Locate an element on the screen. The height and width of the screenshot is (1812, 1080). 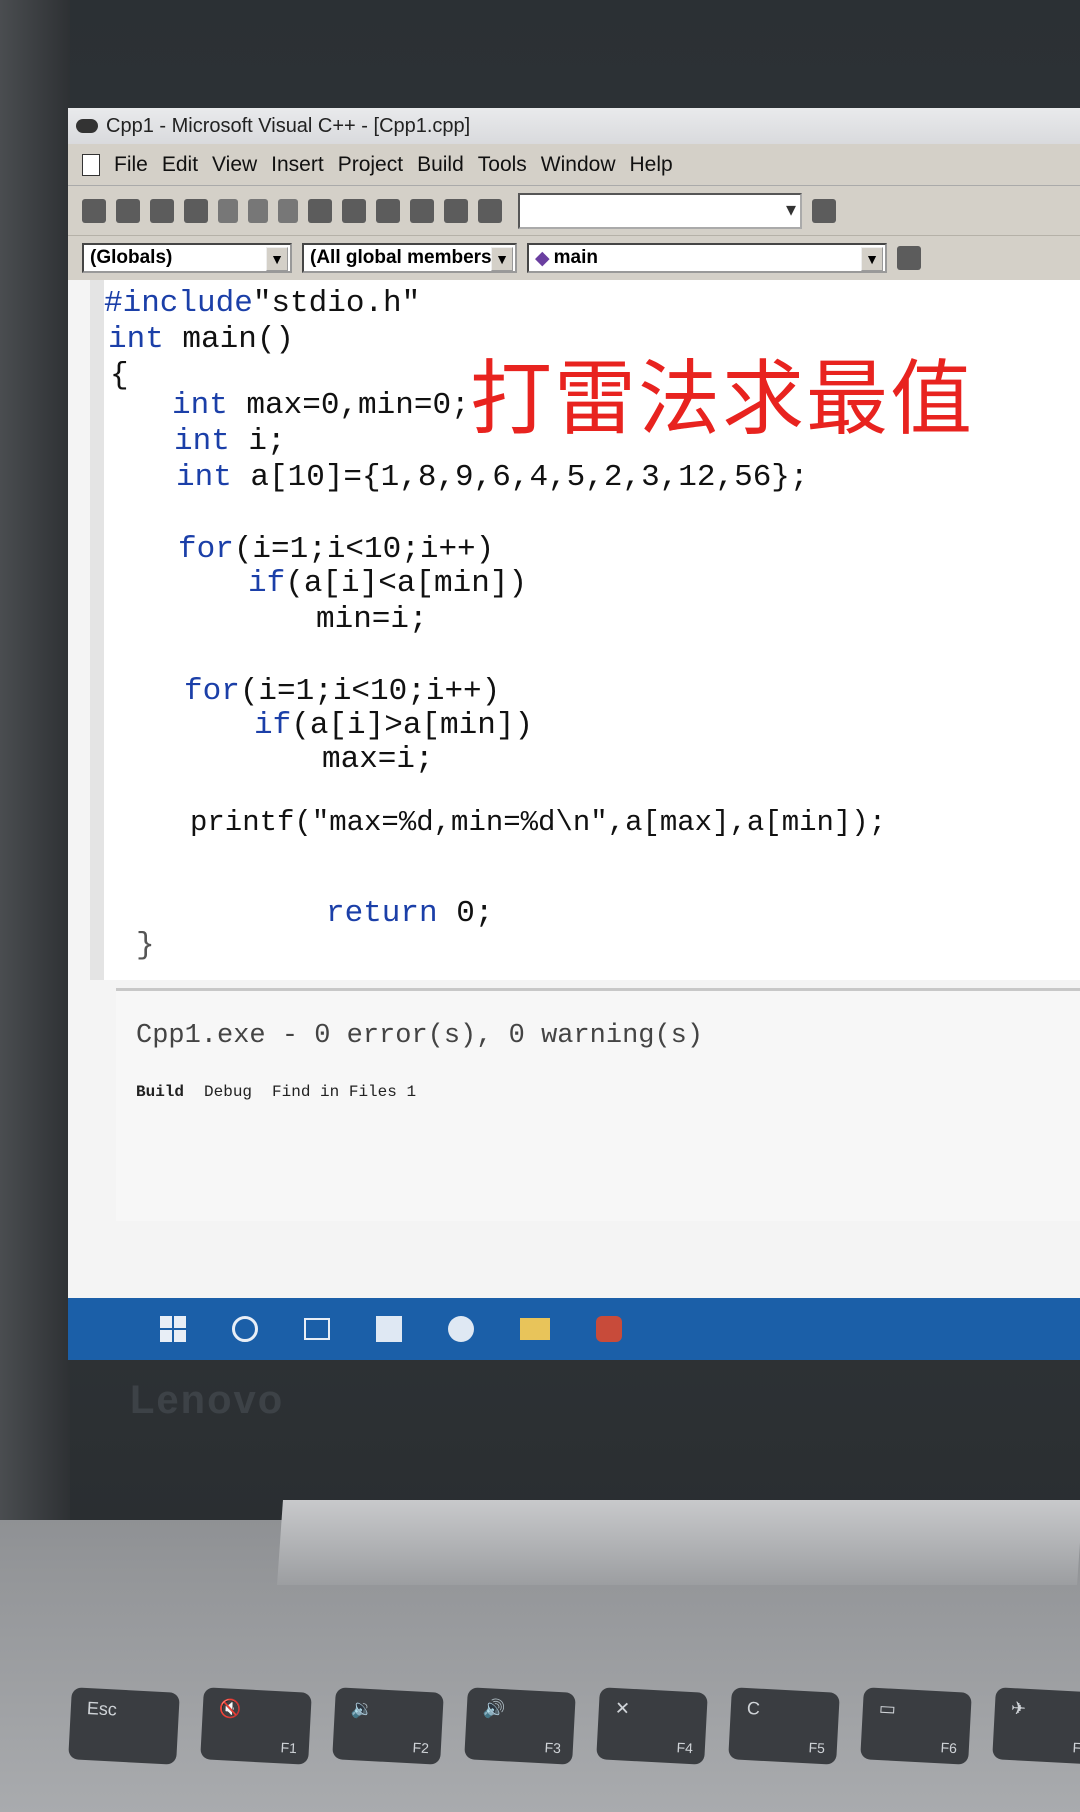
open-icon is located at coordinates (128, 210).